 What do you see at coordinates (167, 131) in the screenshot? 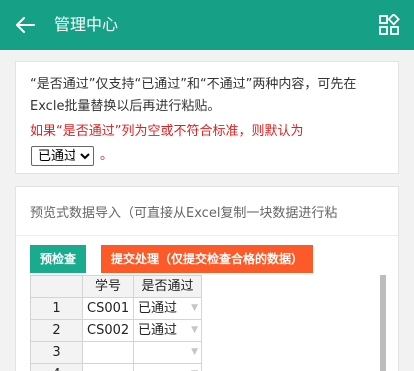
I see `notice-warning: 如果“是否通过”列为空或不符合标准，则默认为` at bounding box center [167, 131].